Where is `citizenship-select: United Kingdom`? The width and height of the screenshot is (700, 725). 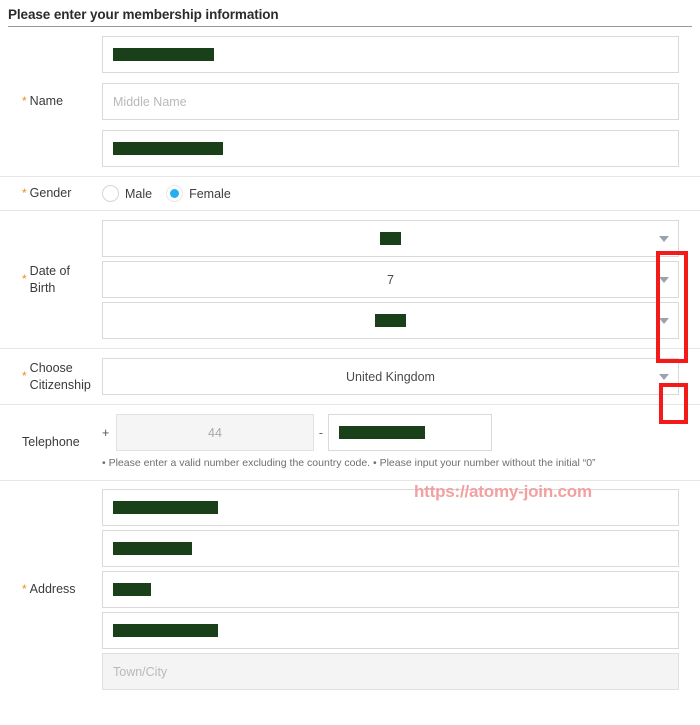 citizenship-select: United Kingdom is located at coordinates (390, 376).